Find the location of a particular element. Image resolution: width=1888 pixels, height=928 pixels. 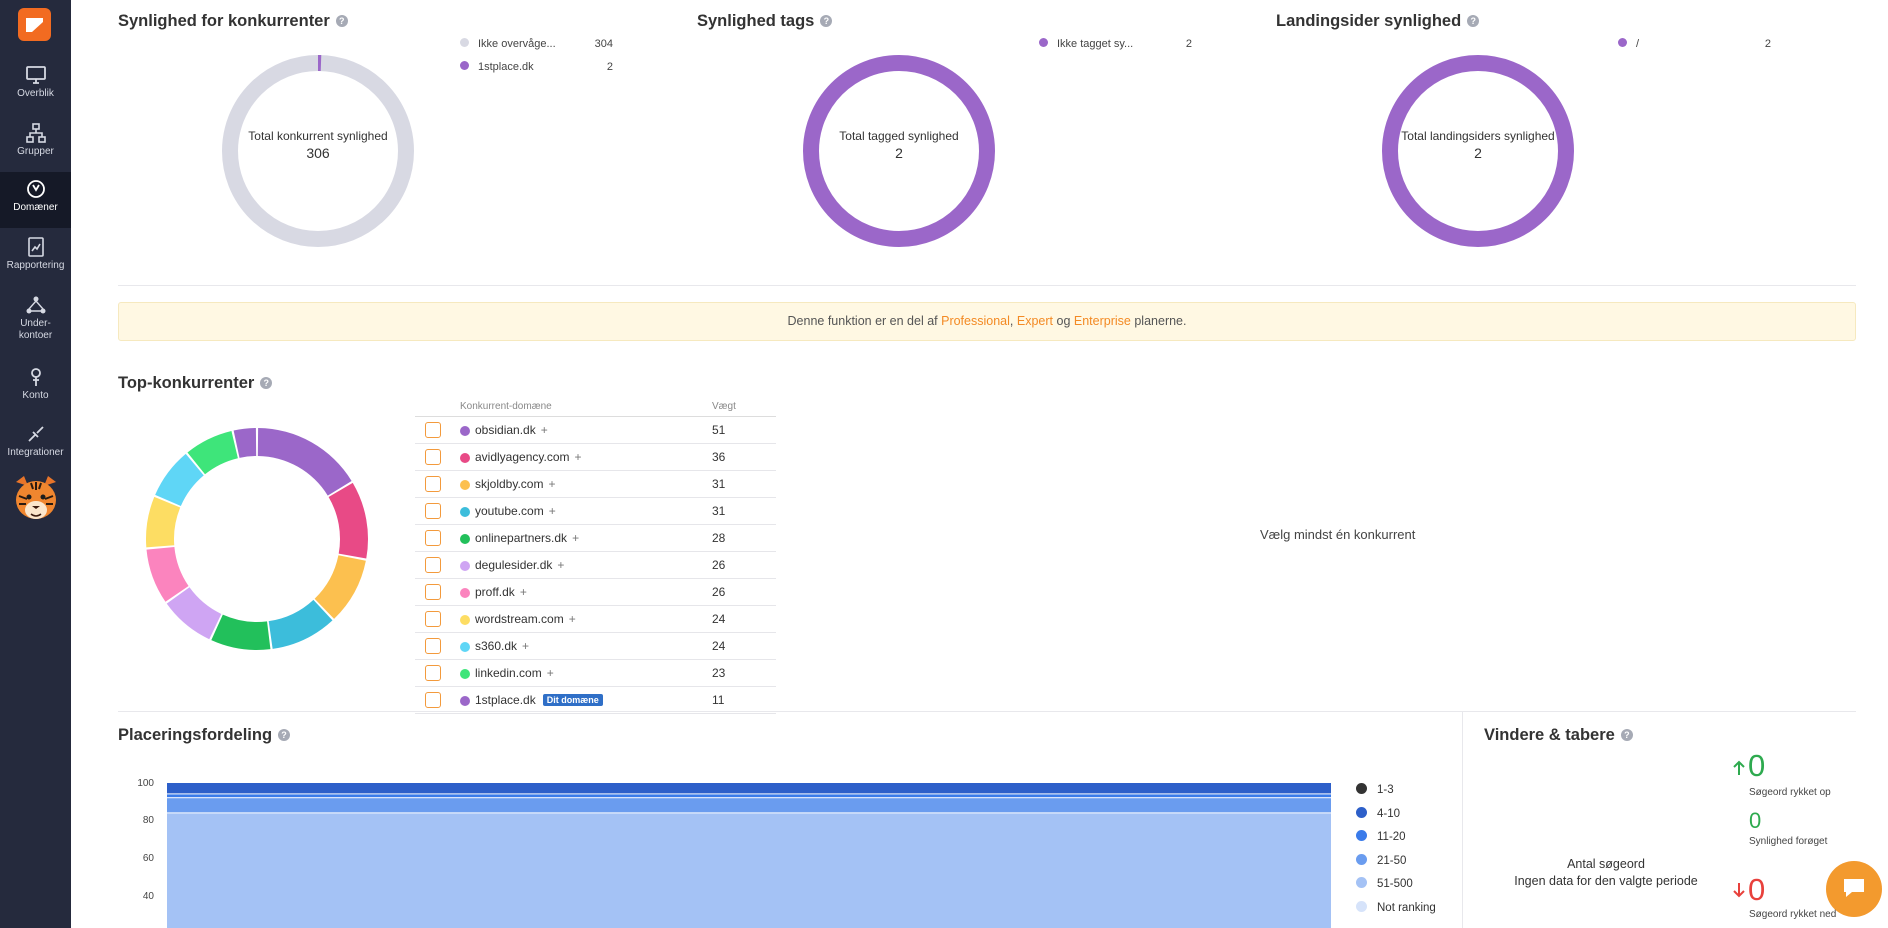

legend-item: Ikke overvåge... 304 is located at coordinates (536, 44).